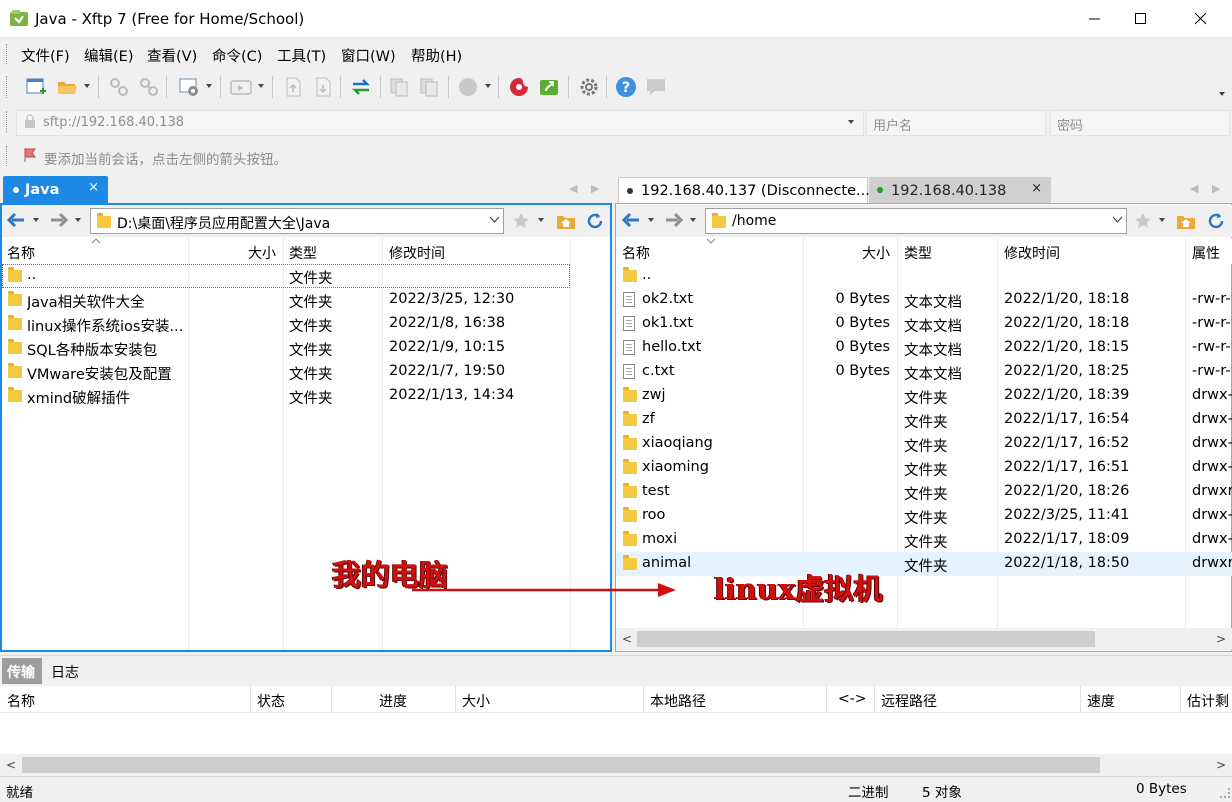 The image size is (1232, 802). I want to click on tab-remote-138: 192.168.40.138 ×, so click(960, 190).